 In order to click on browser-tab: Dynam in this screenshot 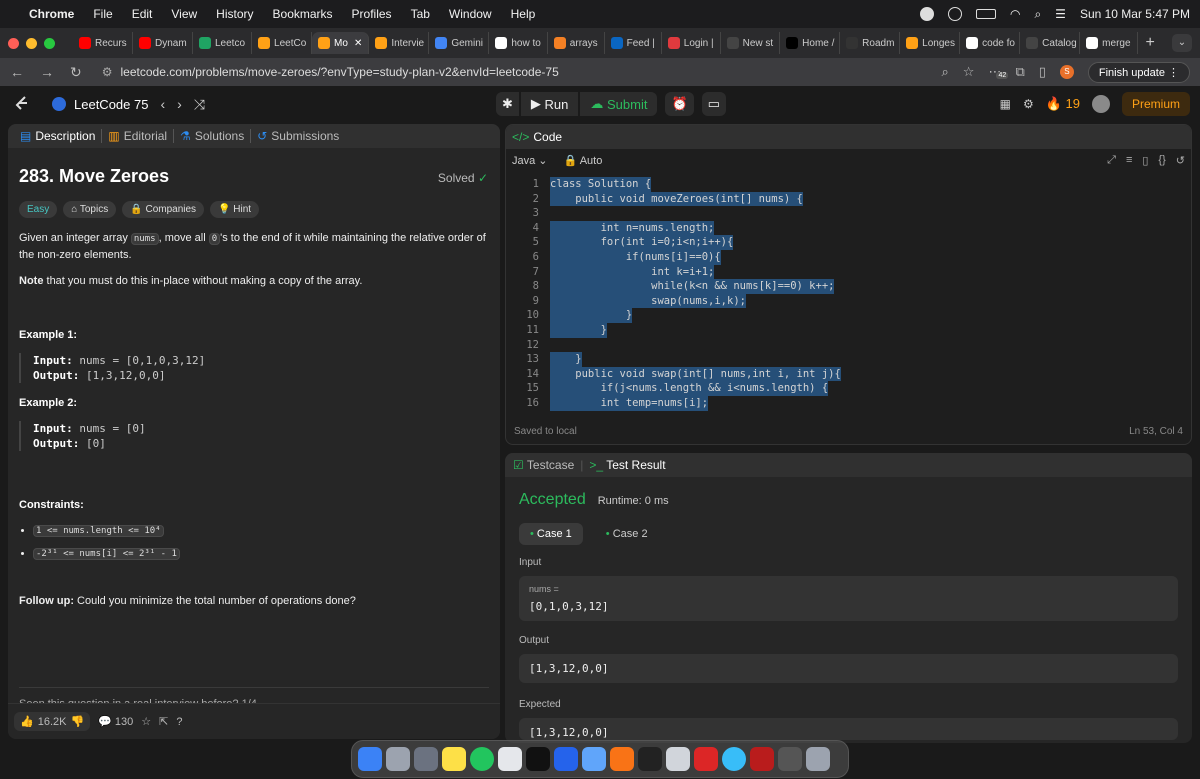, I will do `click(163, 43)`.